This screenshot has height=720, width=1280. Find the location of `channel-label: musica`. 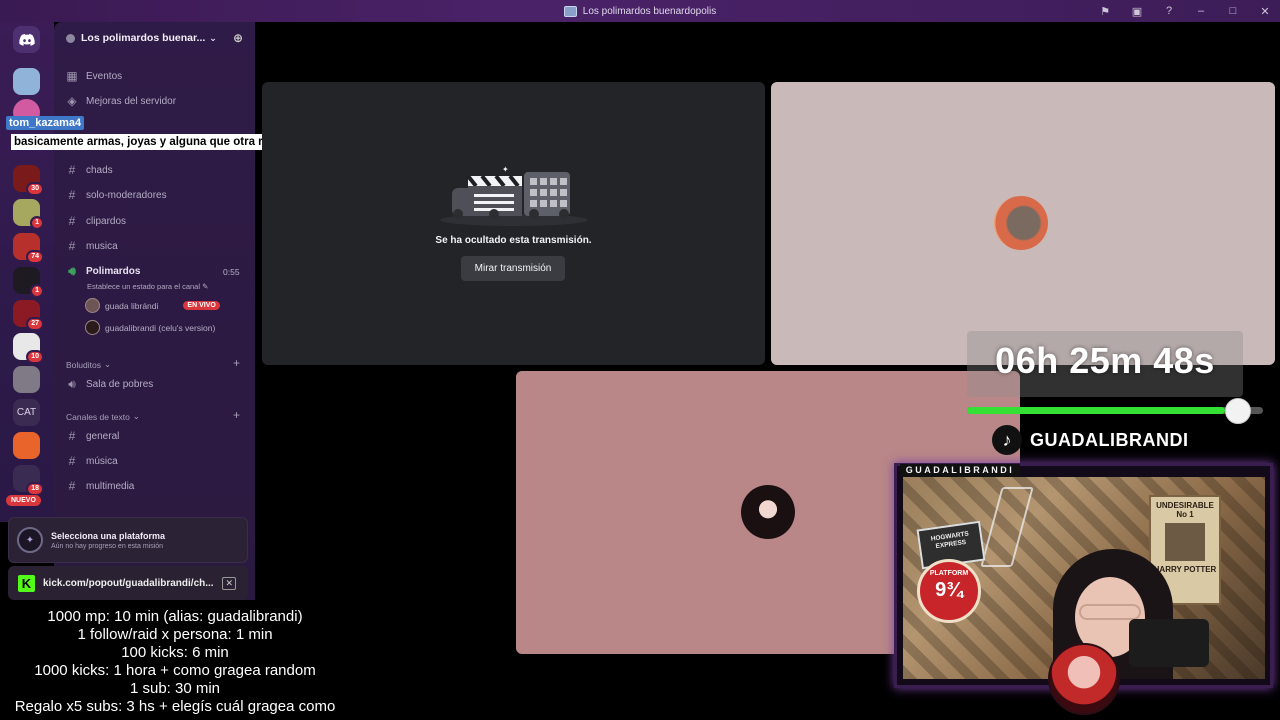

channel-label: musica is located at coordinates (102, 246).